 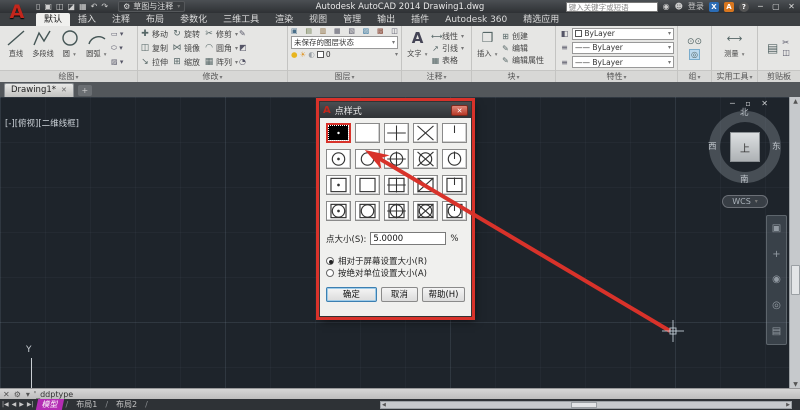 I want to click on ribbon-tab-6: 三维工具, so click(x=241, y=19).